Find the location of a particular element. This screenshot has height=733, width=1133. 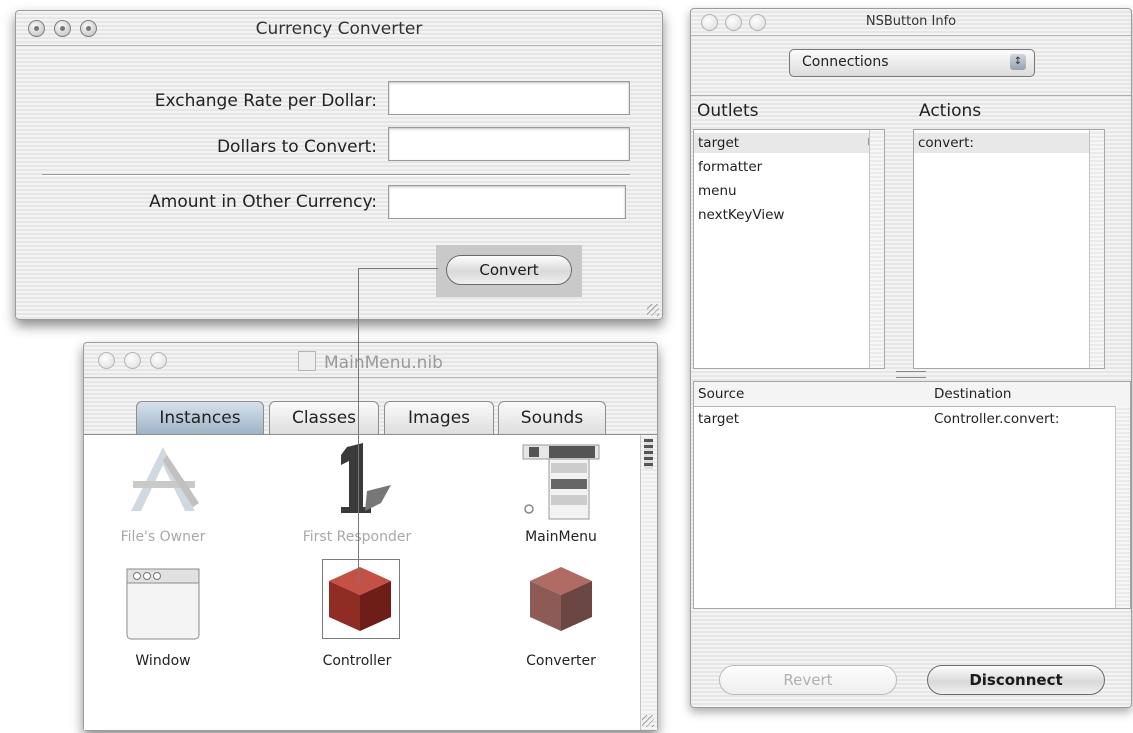

window-title: NSButton Info is located at coordinates (911, 21).